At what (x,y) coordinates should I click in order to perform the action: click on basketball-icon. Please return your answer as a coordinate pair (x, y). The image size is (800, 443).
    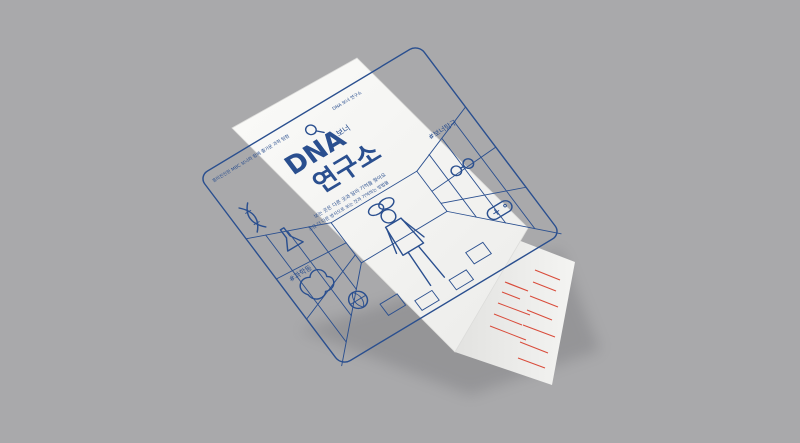
    Looking at the image, I should click on (358, 300).